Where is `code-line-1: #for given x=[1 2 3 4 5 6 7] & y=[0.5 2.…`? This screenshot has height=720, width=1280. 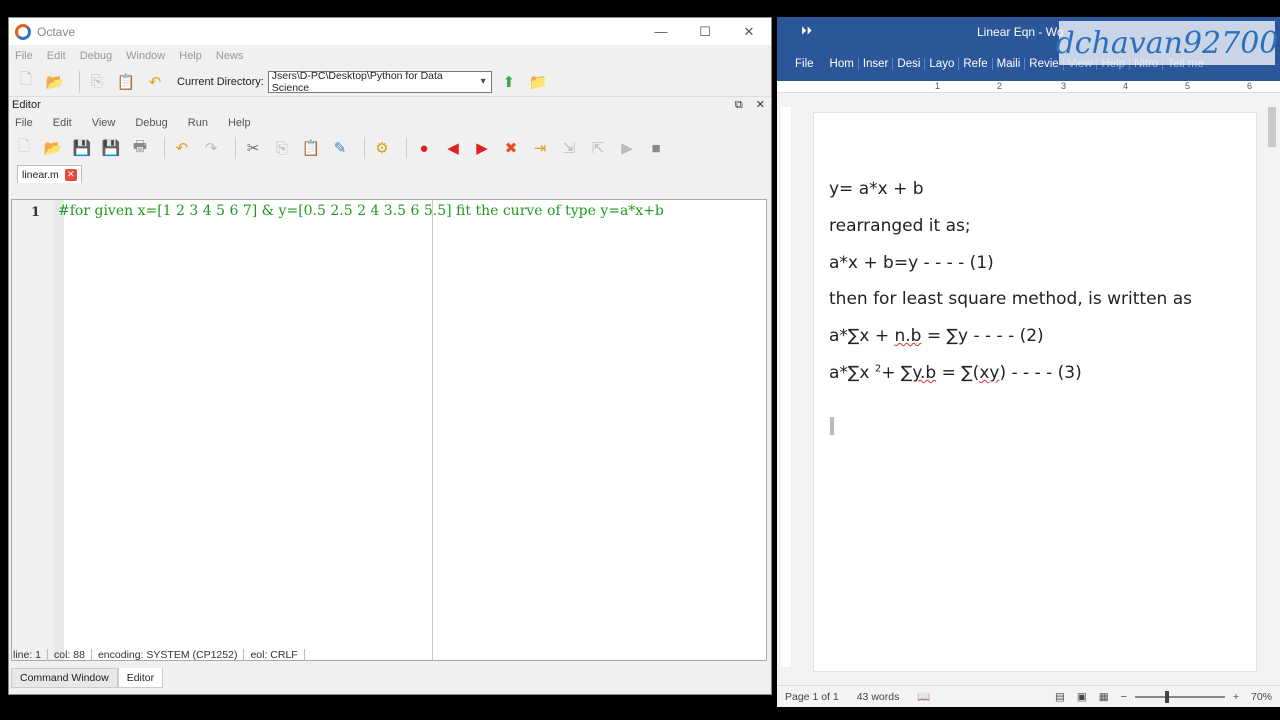 code-line-1: #for given x=[1 2 3 4 5 6 7] & y=[0.5 2.… is located at coordinates (361, 211).